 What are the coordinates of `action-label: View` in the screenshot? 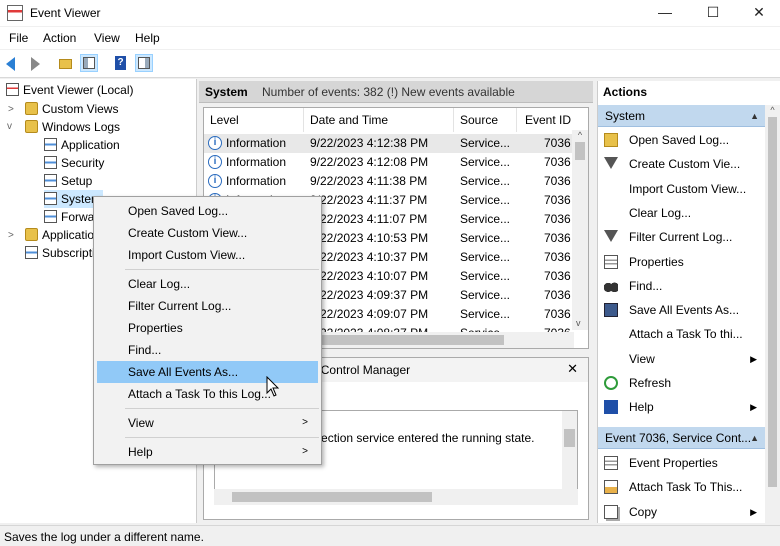 It's located at (642, 358).